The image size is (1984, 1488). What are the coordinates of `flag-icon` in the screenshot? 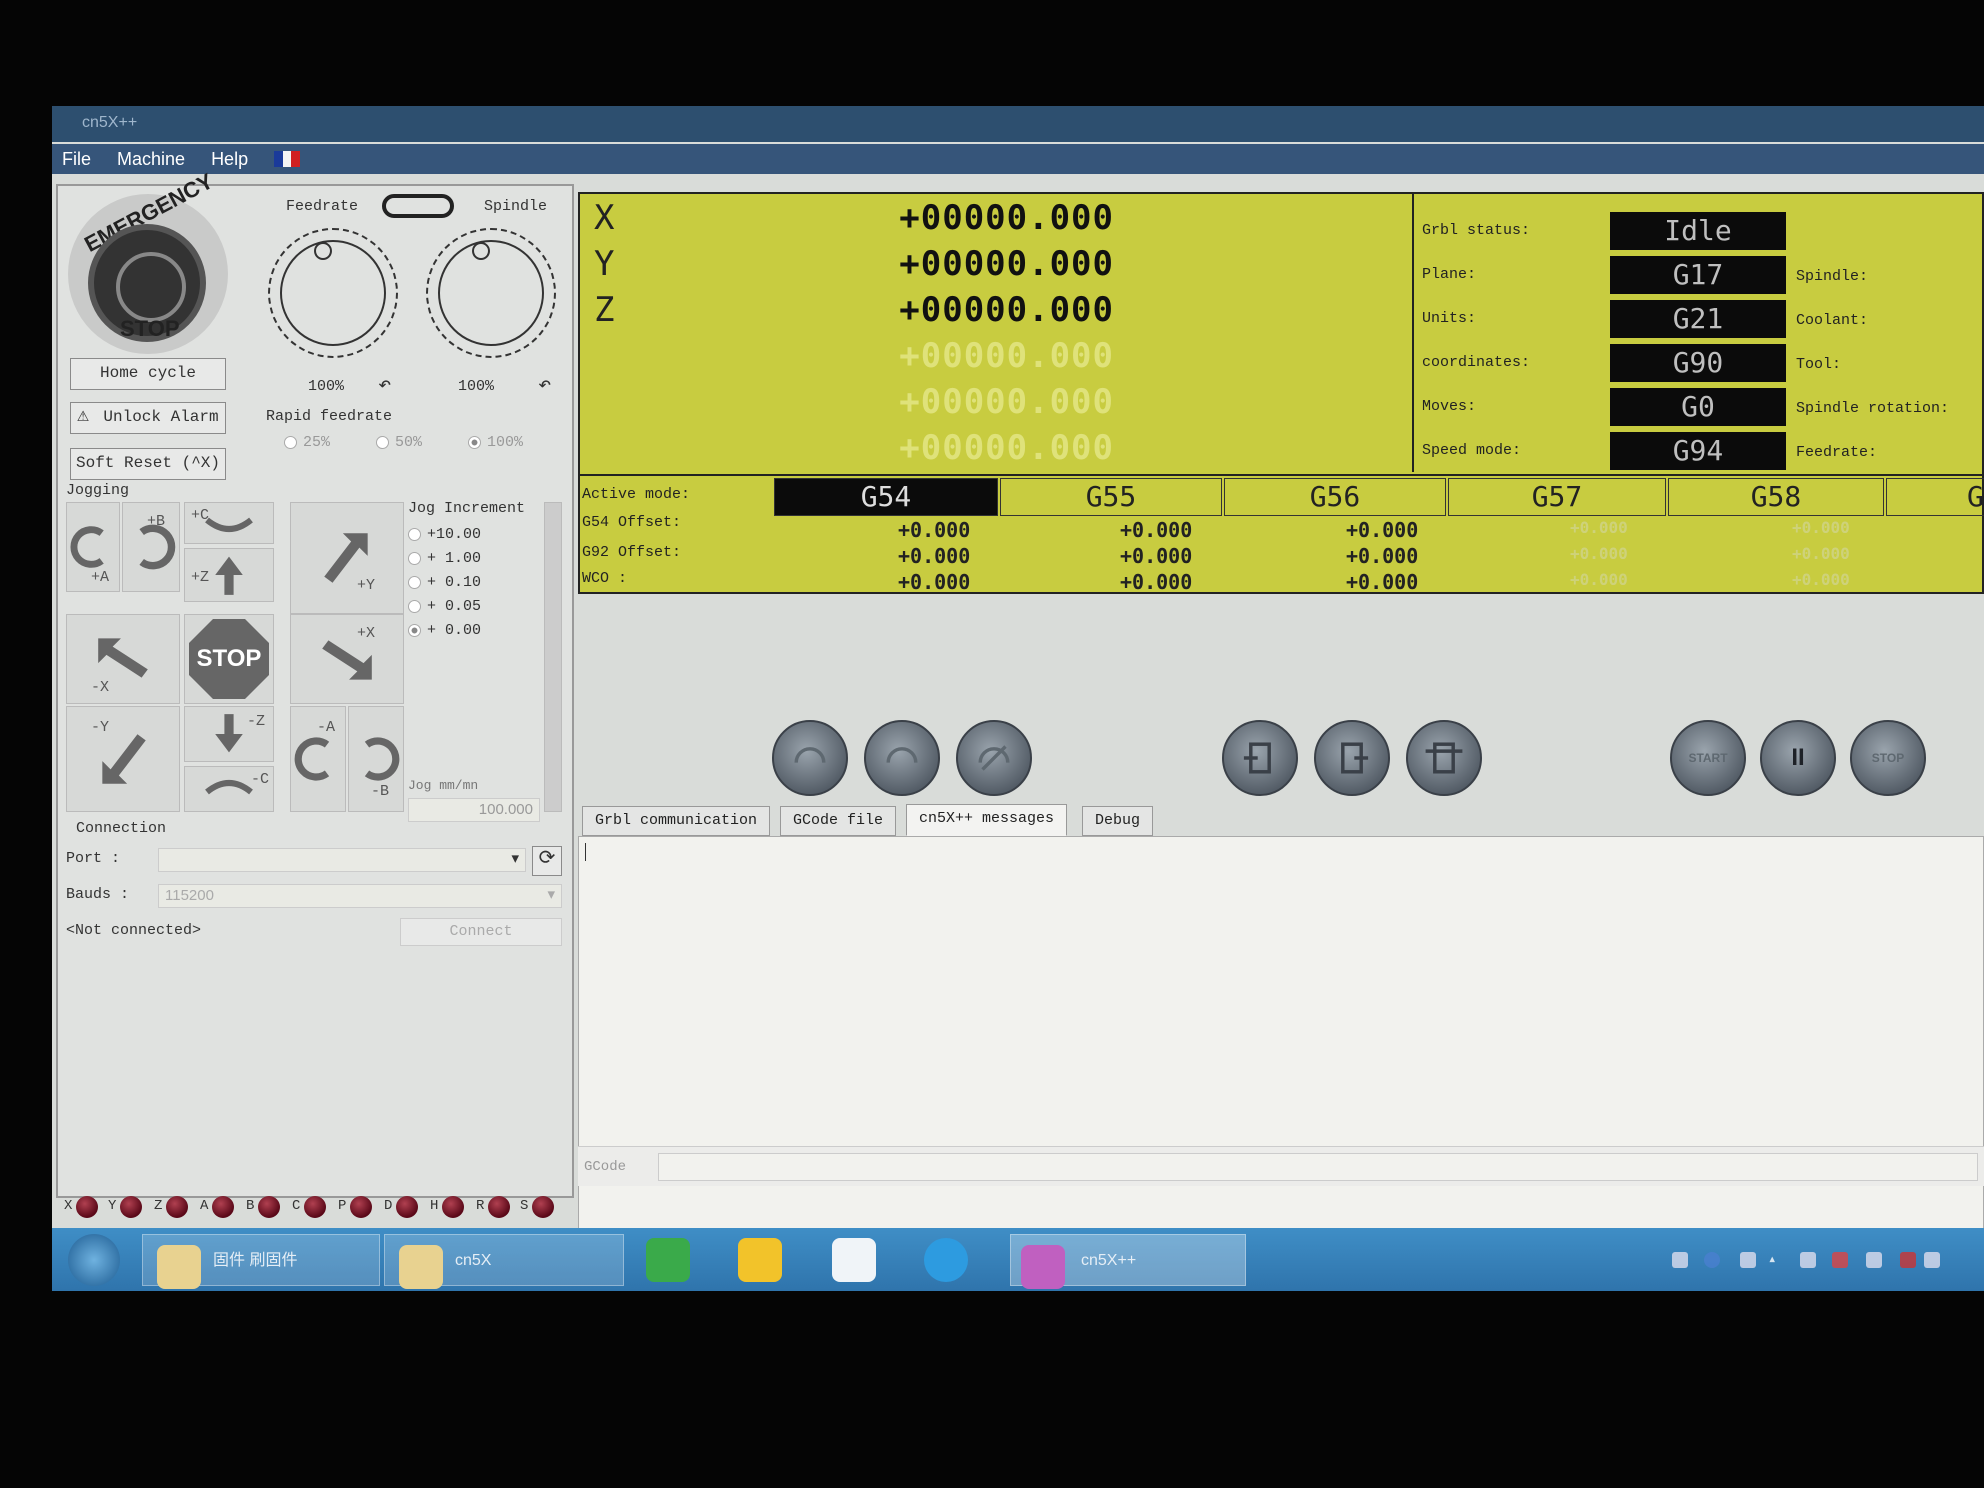 It's located at (1840, 1260).